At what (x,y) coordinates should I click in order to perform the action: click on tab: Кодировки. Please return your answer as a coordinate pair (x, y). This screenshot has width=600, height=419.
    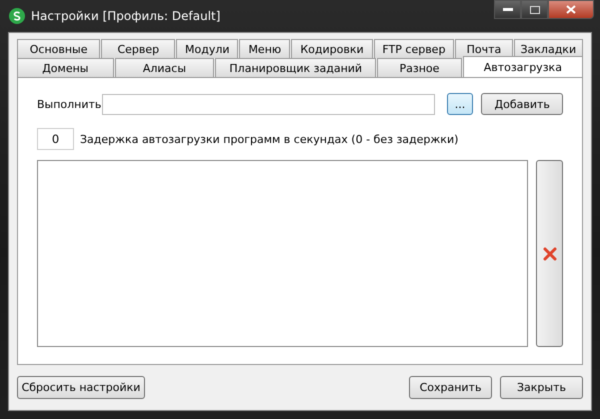
    Looking at the image, I should click on (332, 48).